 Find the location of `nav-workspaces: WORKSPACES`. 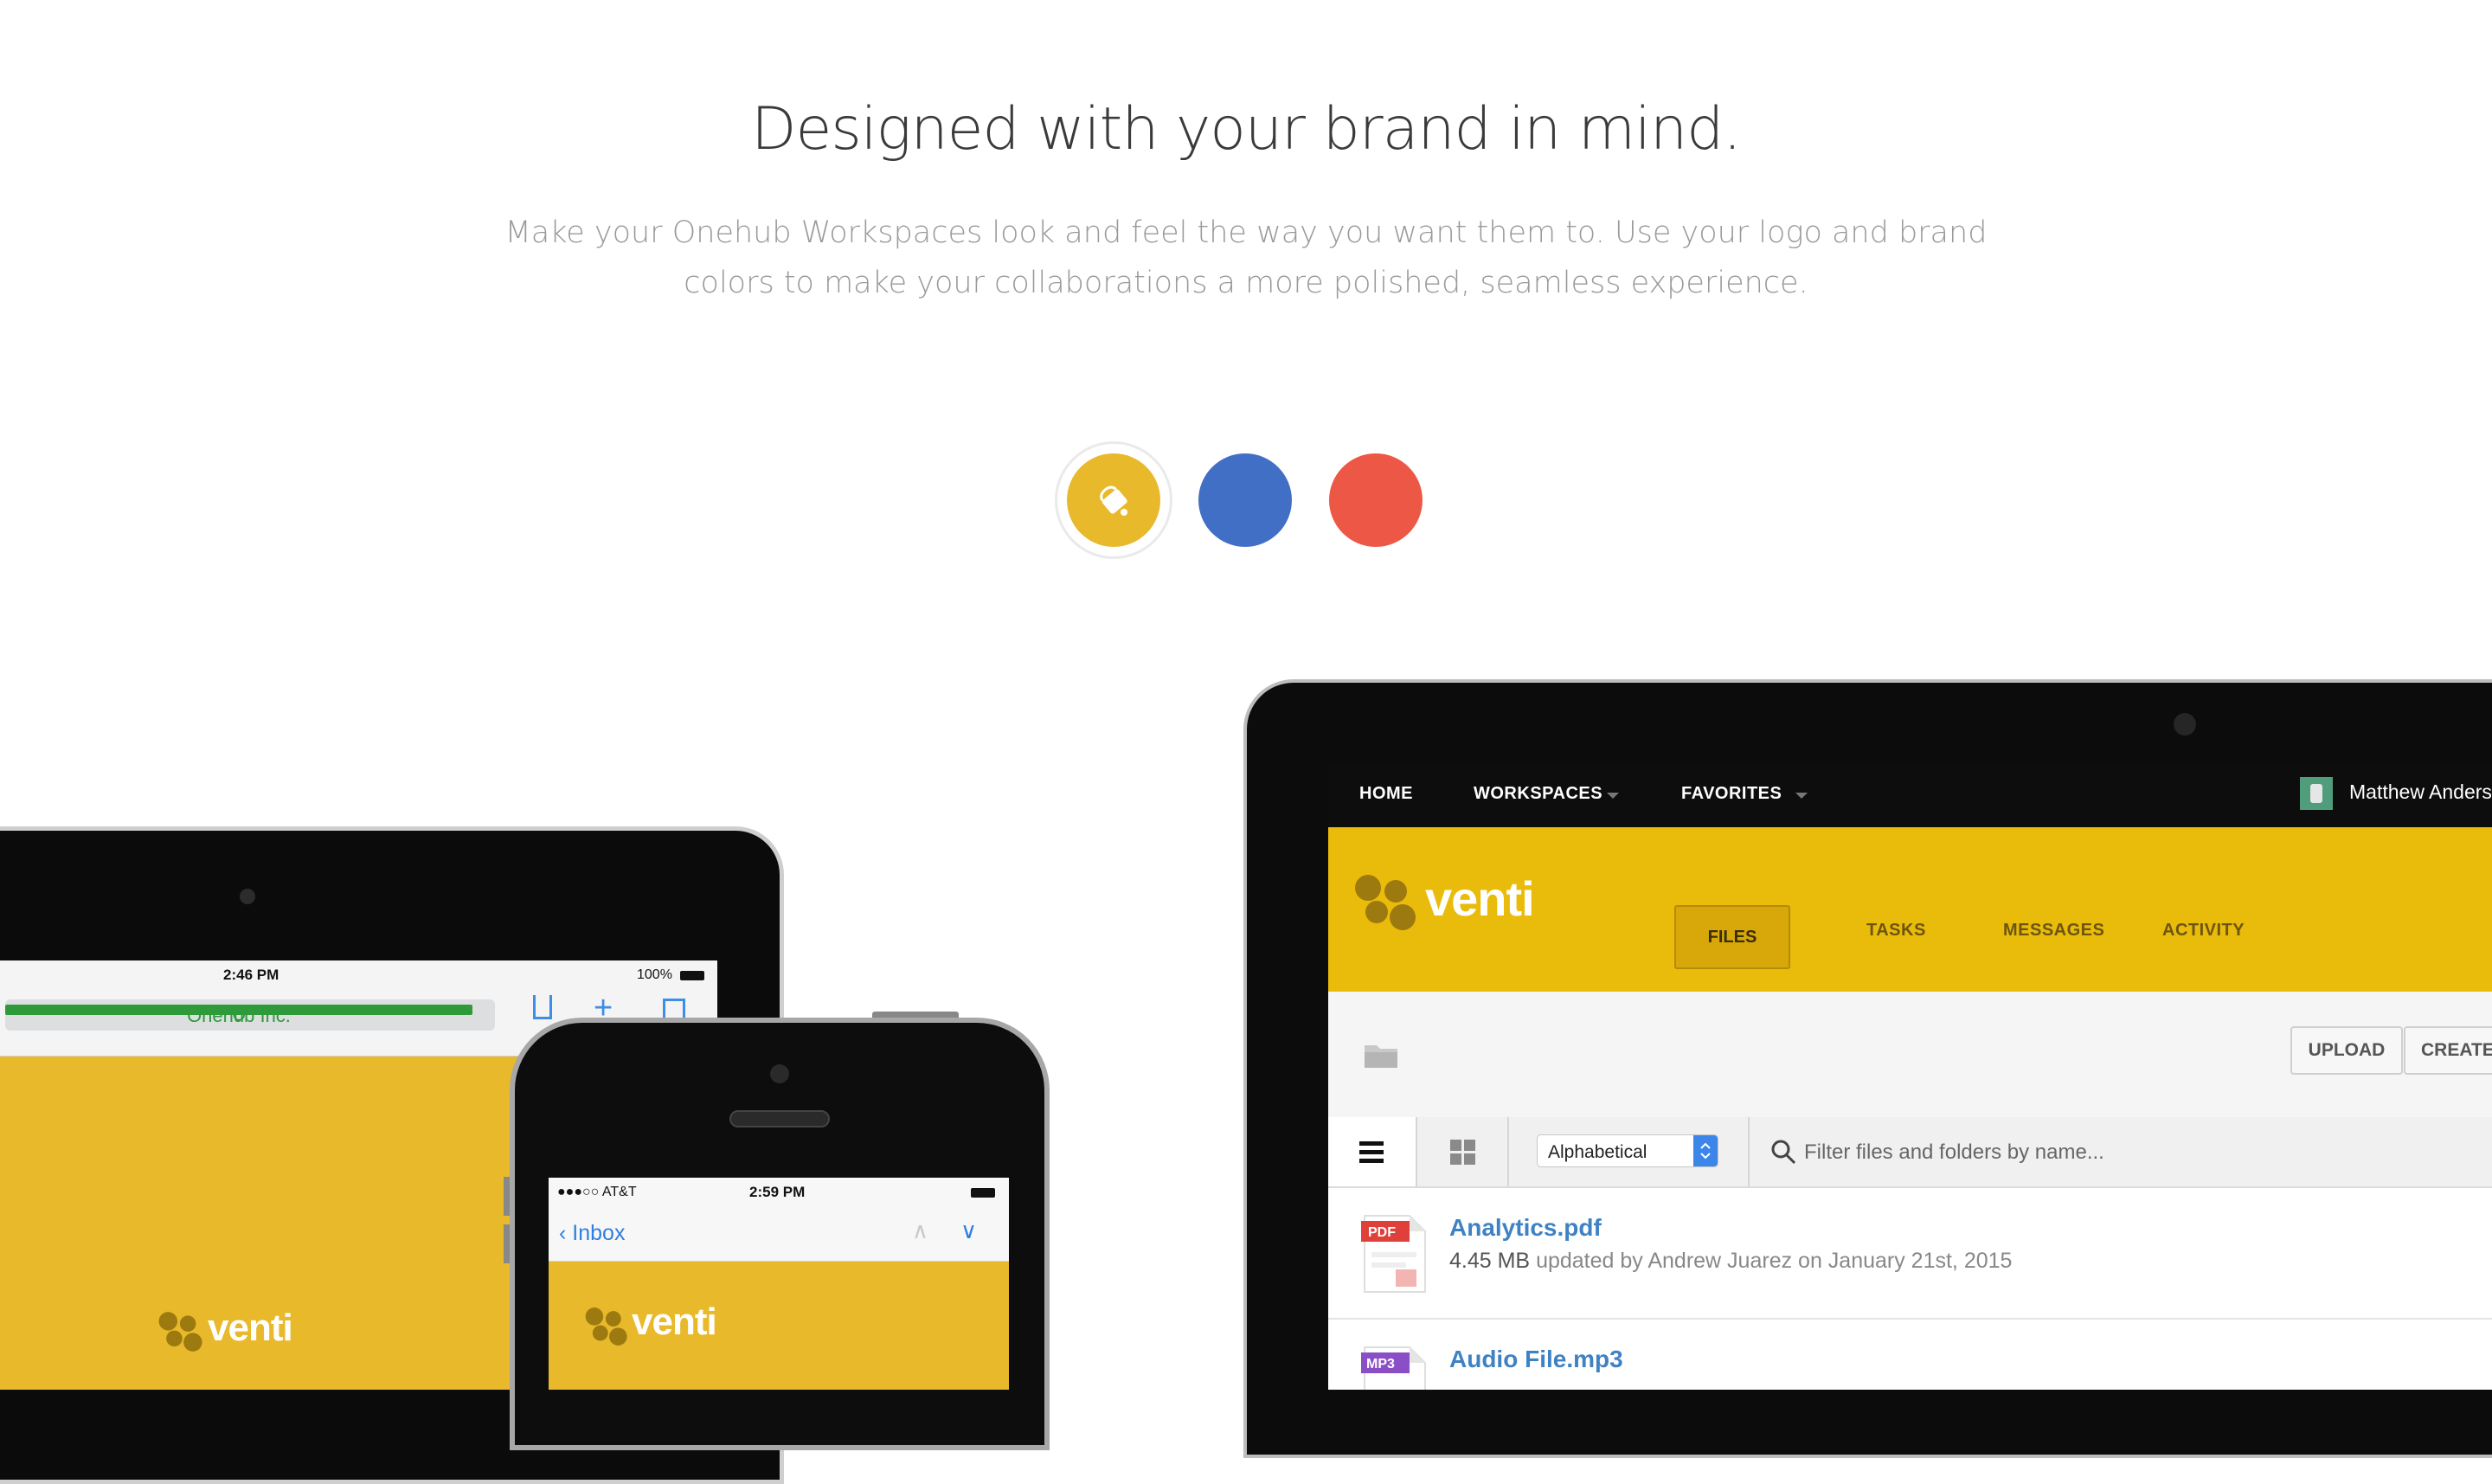

nav-workspaces: WORKSPACES is located at coordinates (1538, 794).